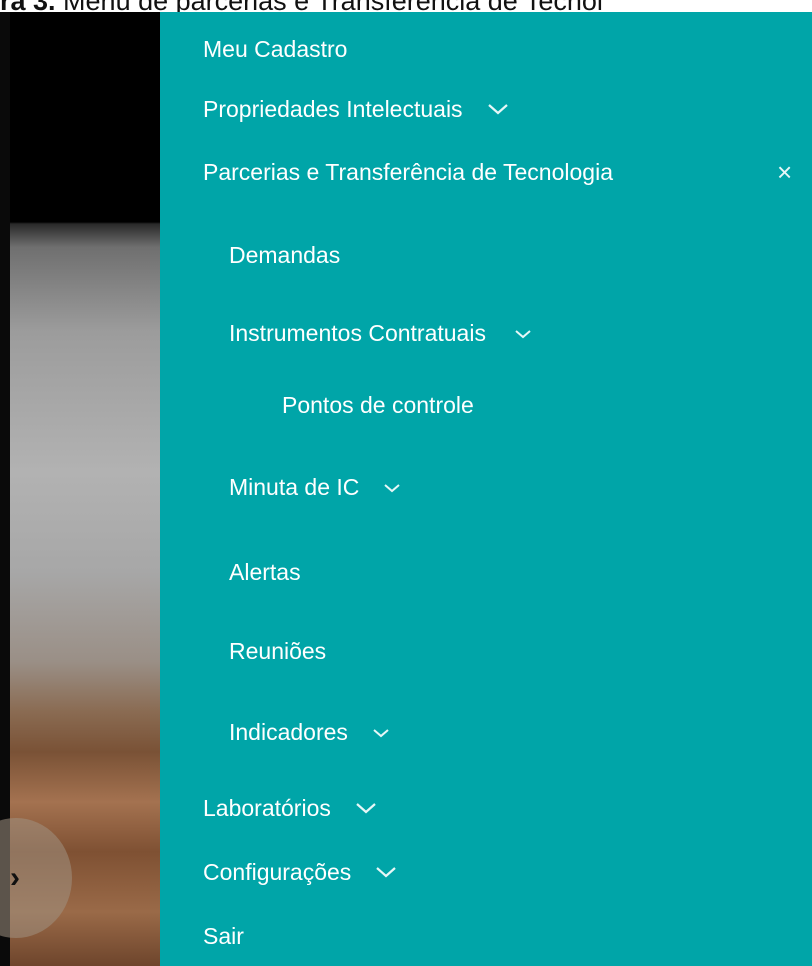 The width and height of the screenshot is (812, 966). I want to click on chevron-right-icon: ›, so click(18, 878).